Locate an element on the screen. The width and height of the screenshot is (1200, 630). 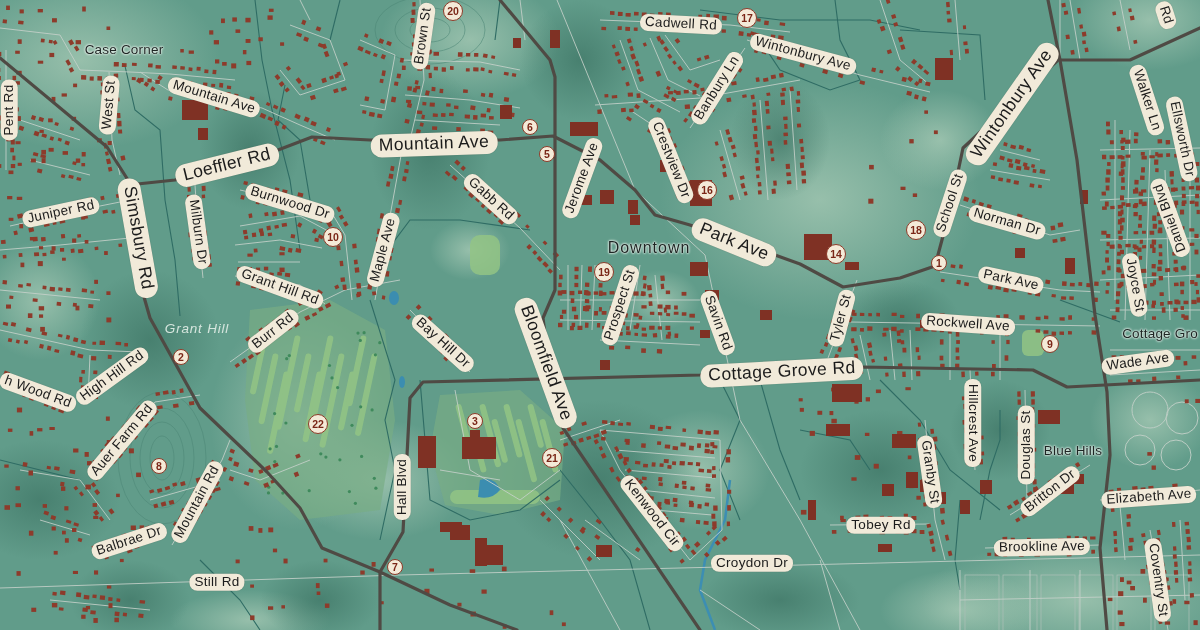
place-label: Grant Hill is located at coordinates (197, 329).